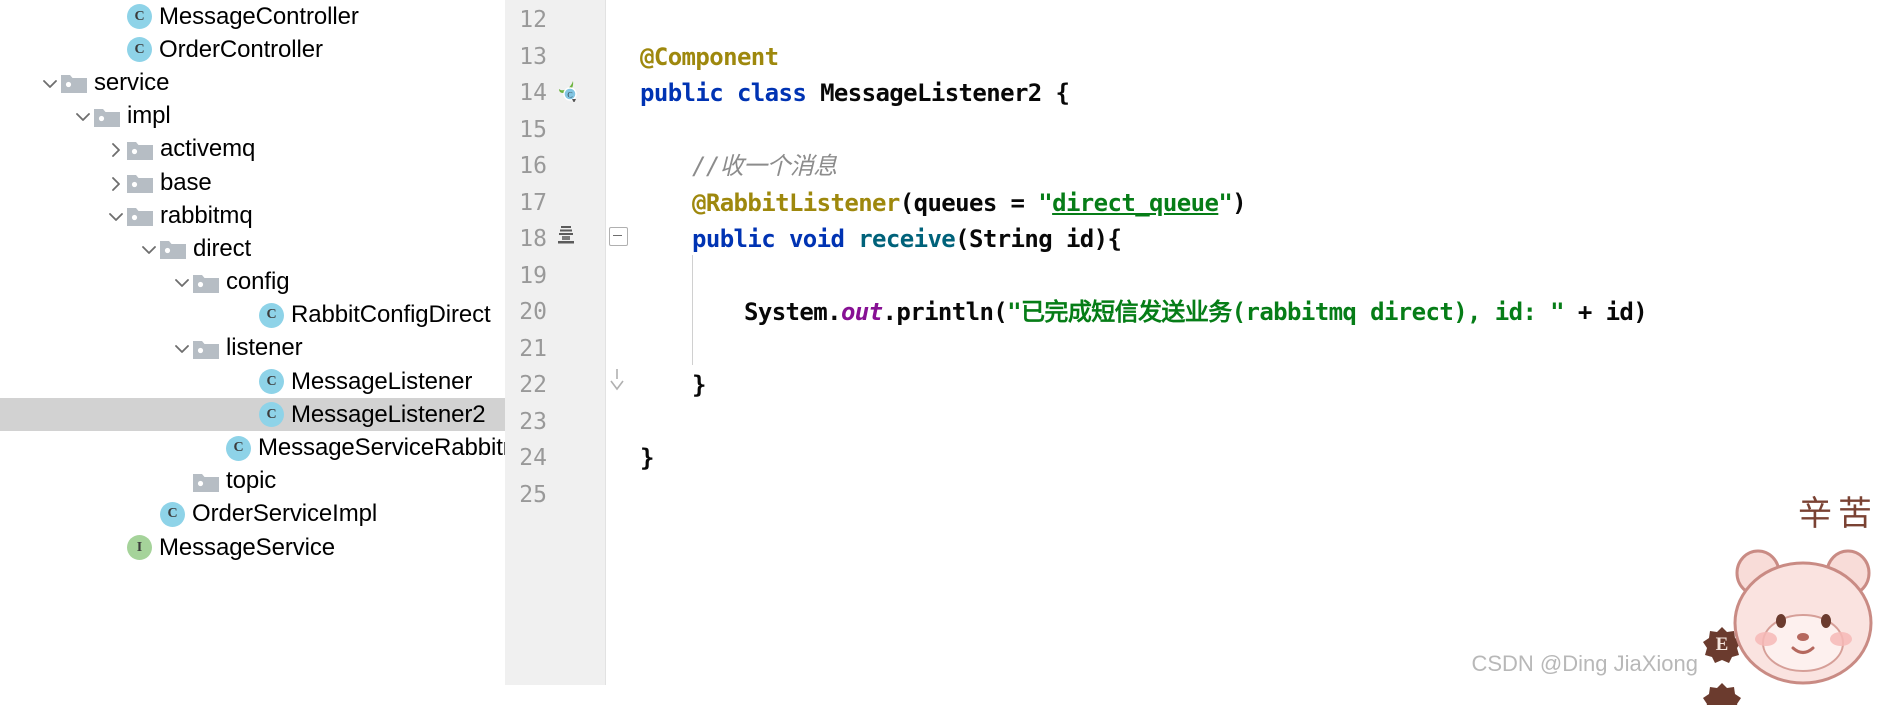 This screenshot has width=1890, height=705. What do you see at coordinates (149, 116) in the screenshot?
I see `tree-item-label: impl` at bounding box center [149, 116].